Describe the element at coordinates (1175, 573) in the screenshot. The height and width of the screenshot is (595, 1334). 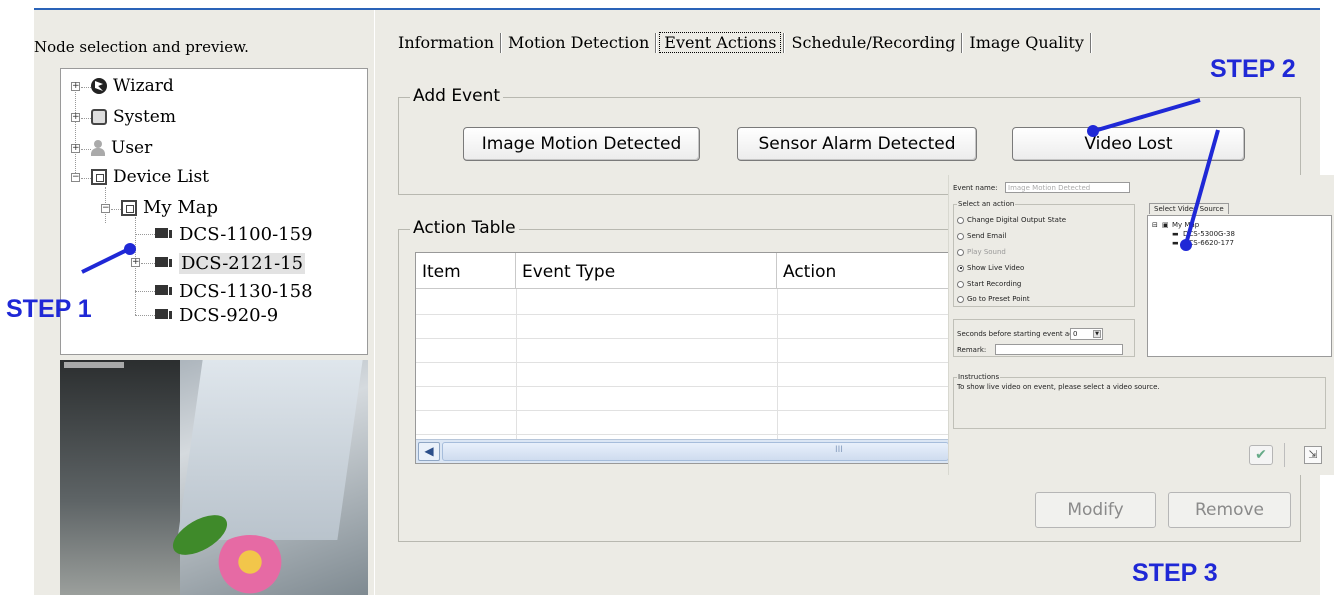
I see `step3-label: STEP 3` at that location.